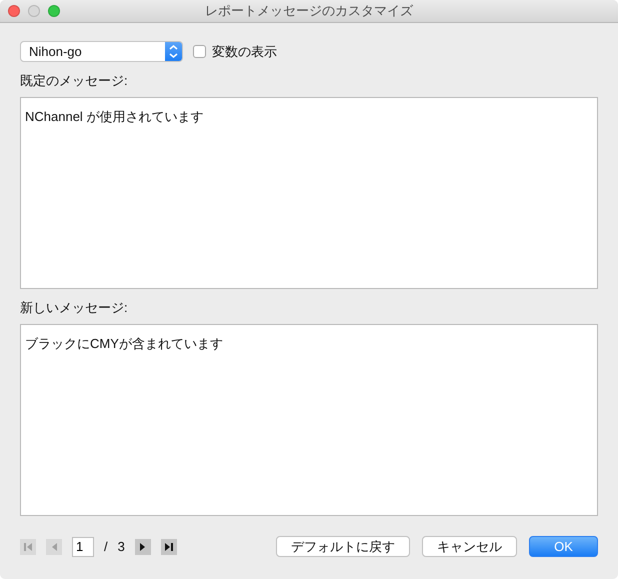 This screenshot has height=579, width=618. Describe the element at coordinates (101, 51) in the screenshot. I see `language-dropdown: Nihon-go` at that location.